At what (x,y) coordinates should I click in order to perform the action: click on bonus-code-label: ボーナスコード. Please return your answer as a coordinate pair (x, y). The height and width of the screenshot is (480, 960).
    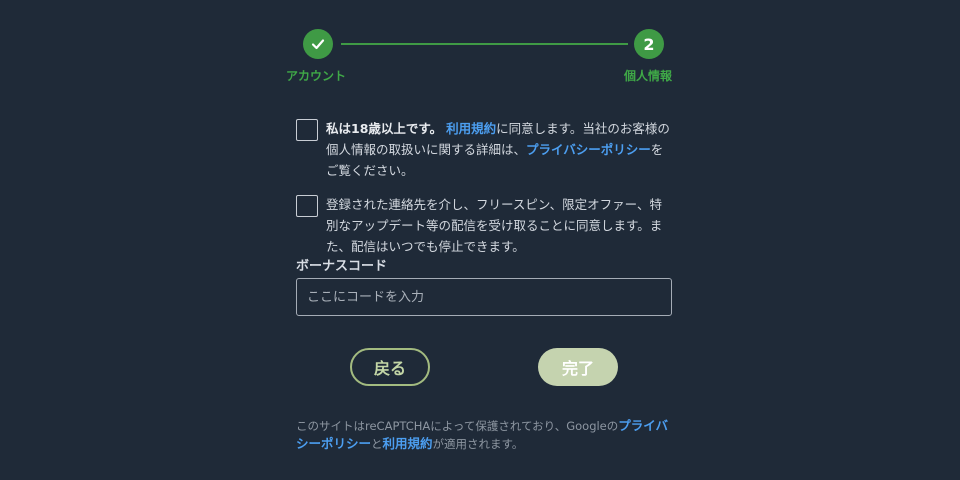
    Looking at the image, I should click on (342, 266).